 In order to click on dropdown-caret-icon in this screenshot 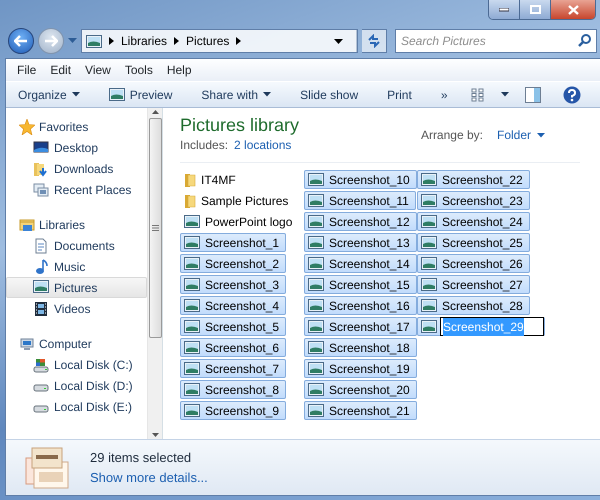, I will do `click(338, 41)`.